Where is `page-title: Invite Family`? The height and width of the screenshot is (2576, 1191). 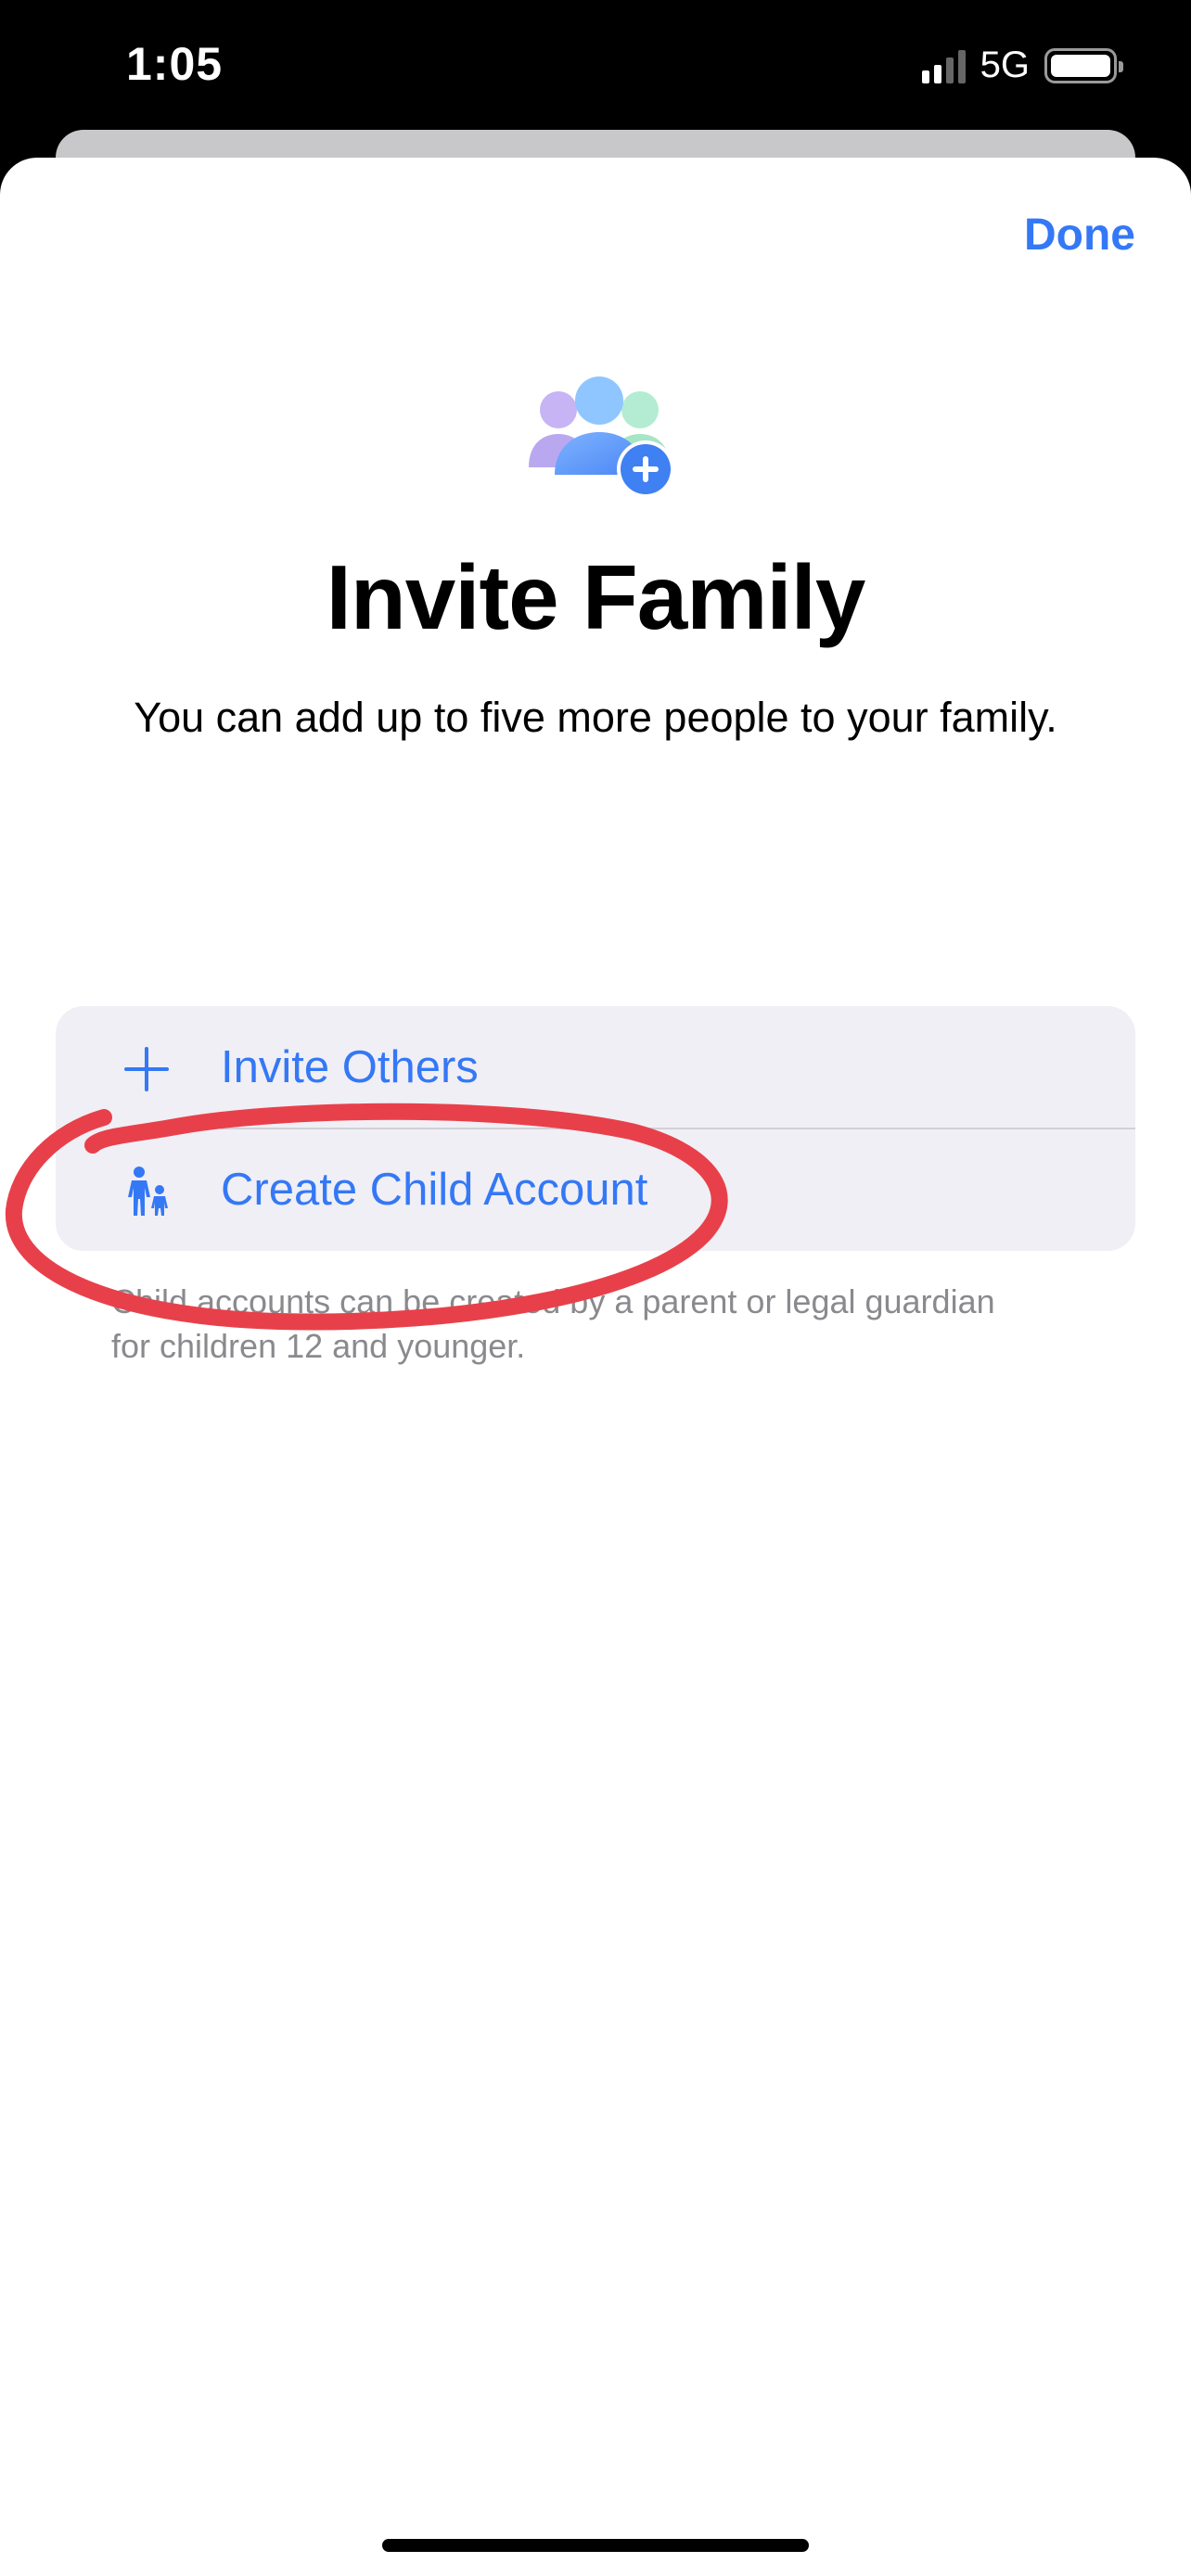
page-title: Invite Family is located at coordinates (596, 597).